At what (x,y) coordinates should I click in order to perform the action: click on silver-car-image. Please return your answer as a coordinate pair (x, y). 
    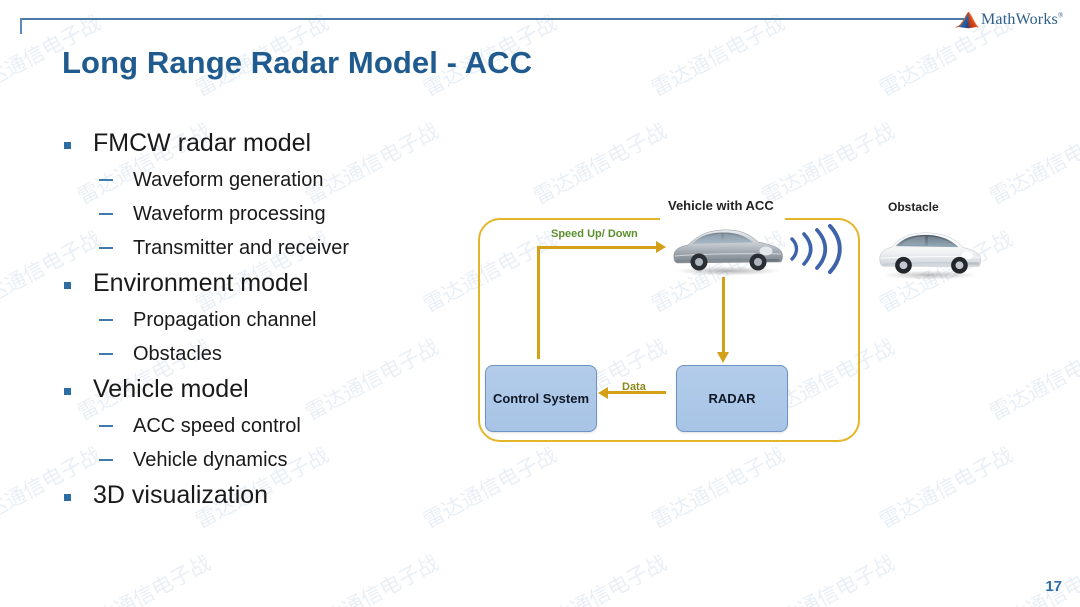
    Looking at the image, I should click on (728, 252).